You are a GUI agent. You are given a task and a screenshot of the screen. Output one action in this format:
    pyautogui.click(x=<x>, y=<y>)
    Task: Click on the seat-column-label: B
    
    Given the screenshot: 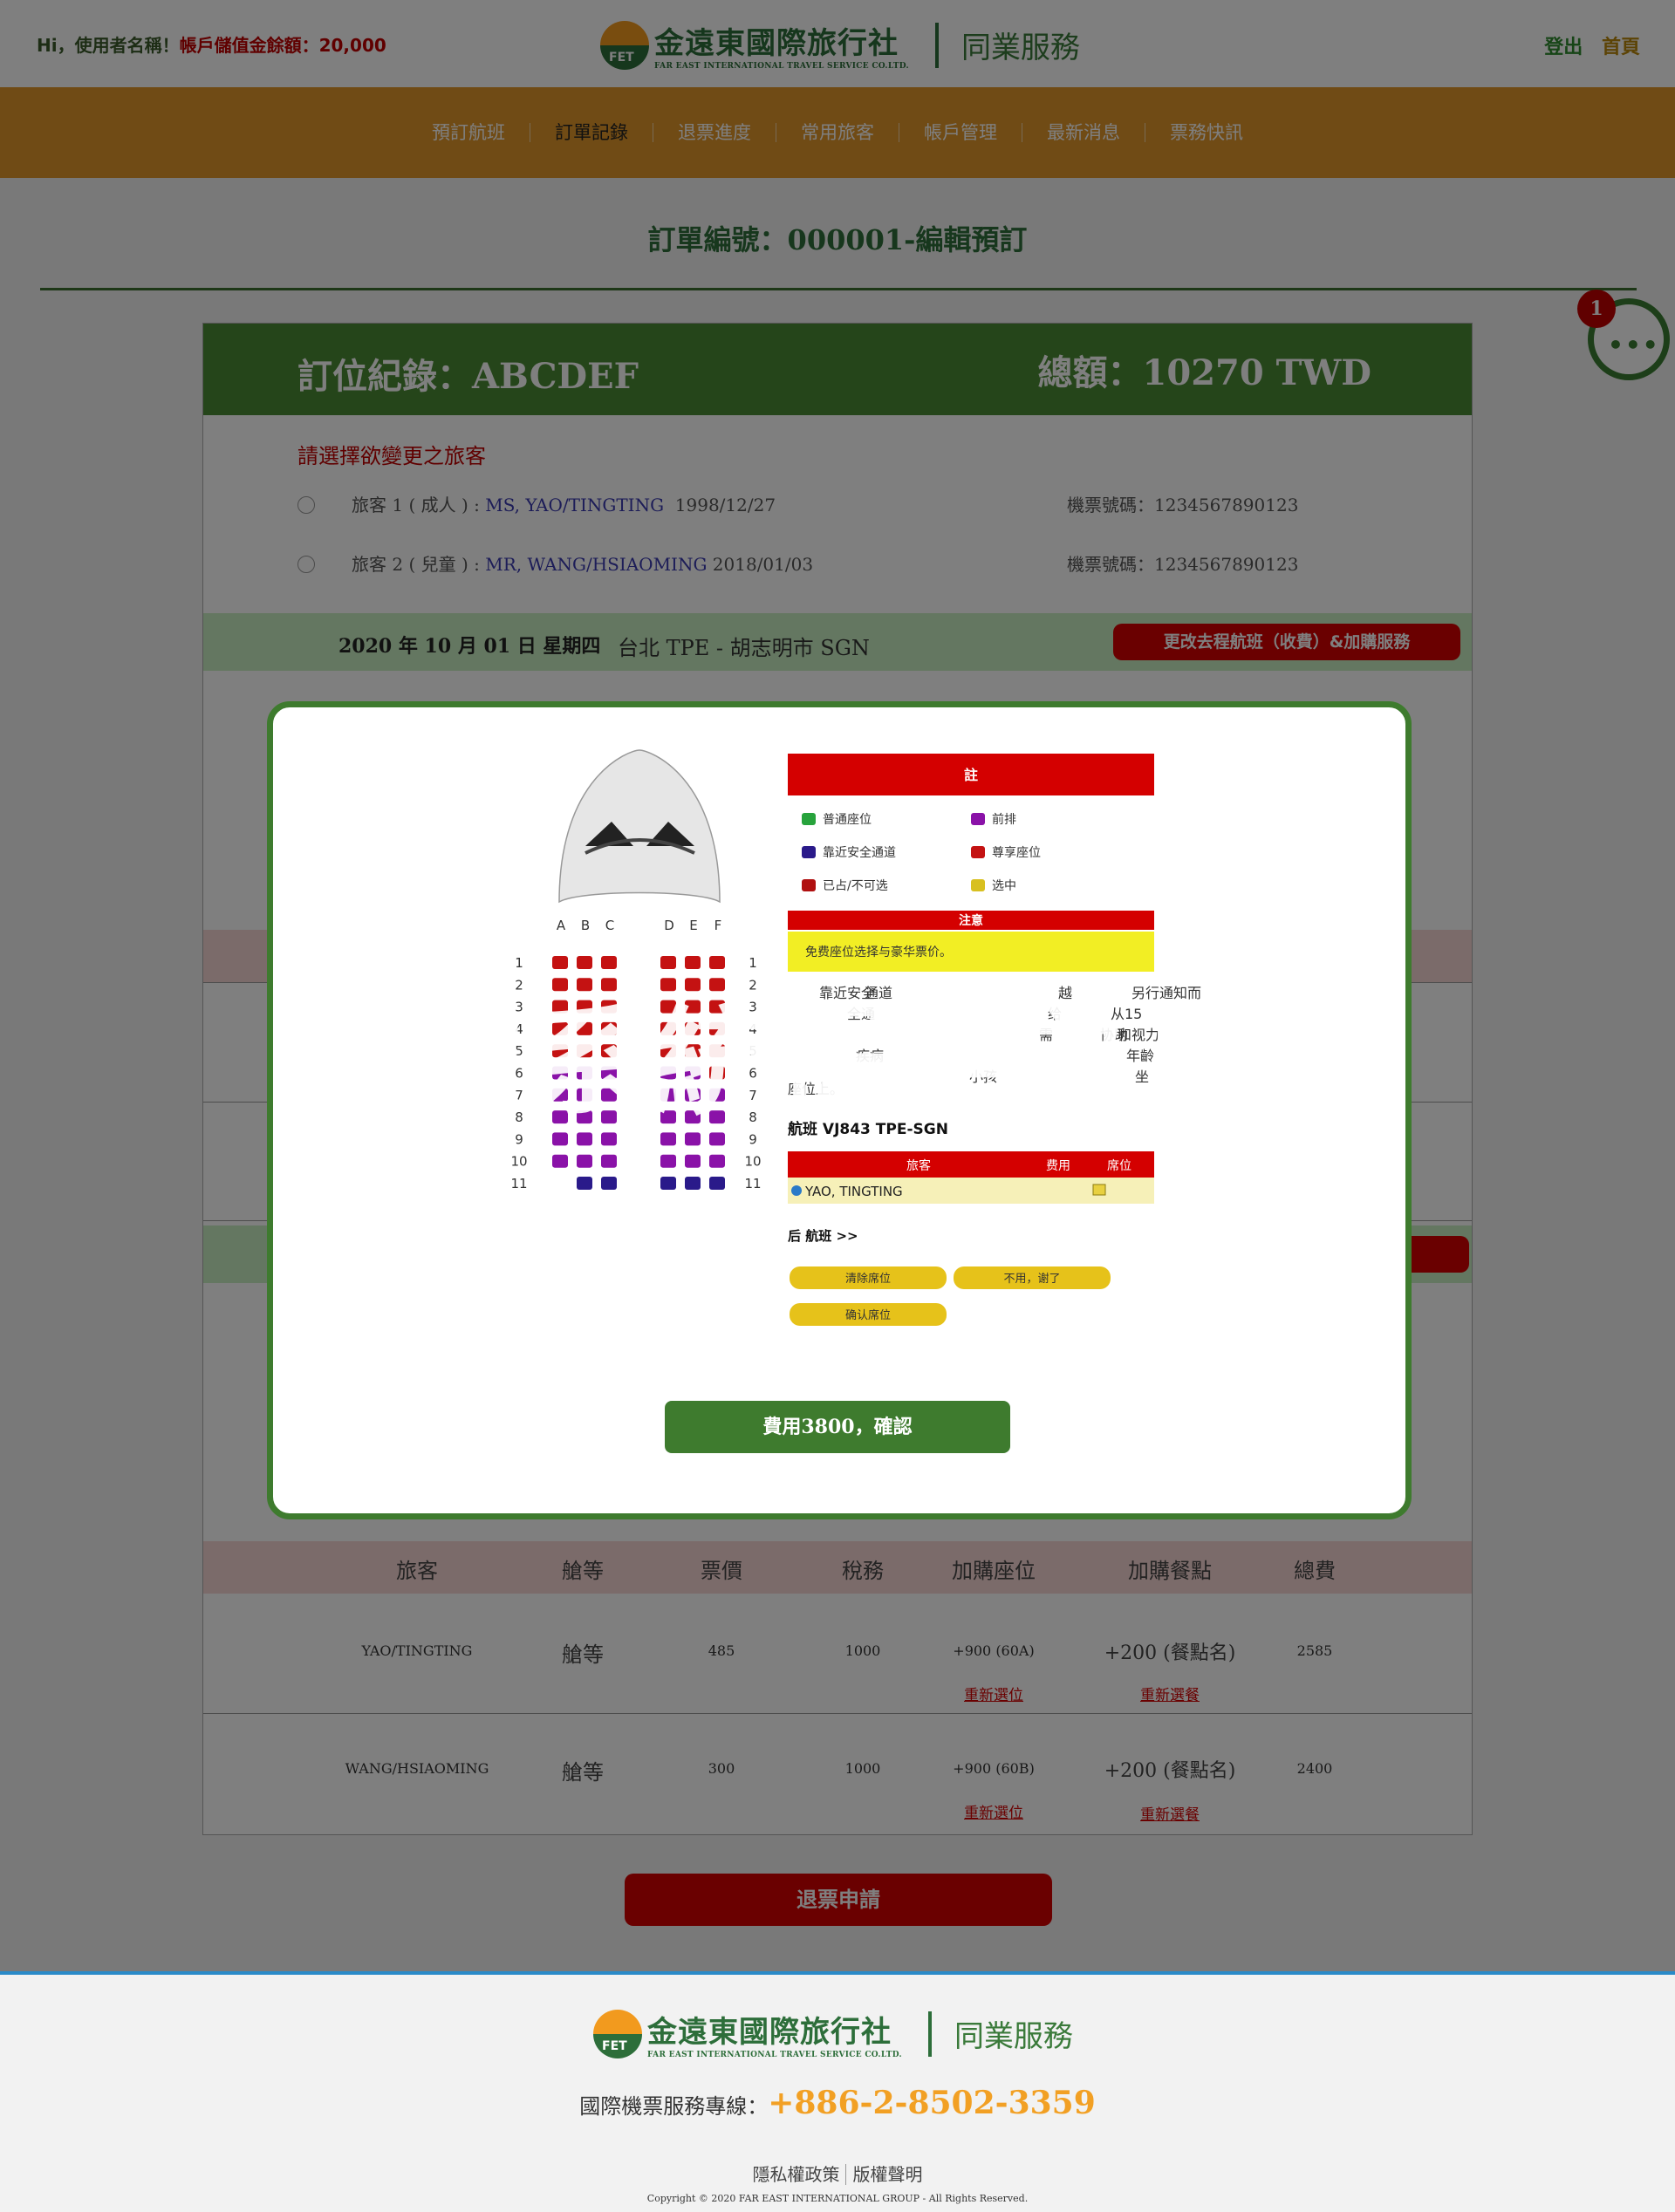 What is the action you would take?
    pyautogui.click(x=585, y=926)
    